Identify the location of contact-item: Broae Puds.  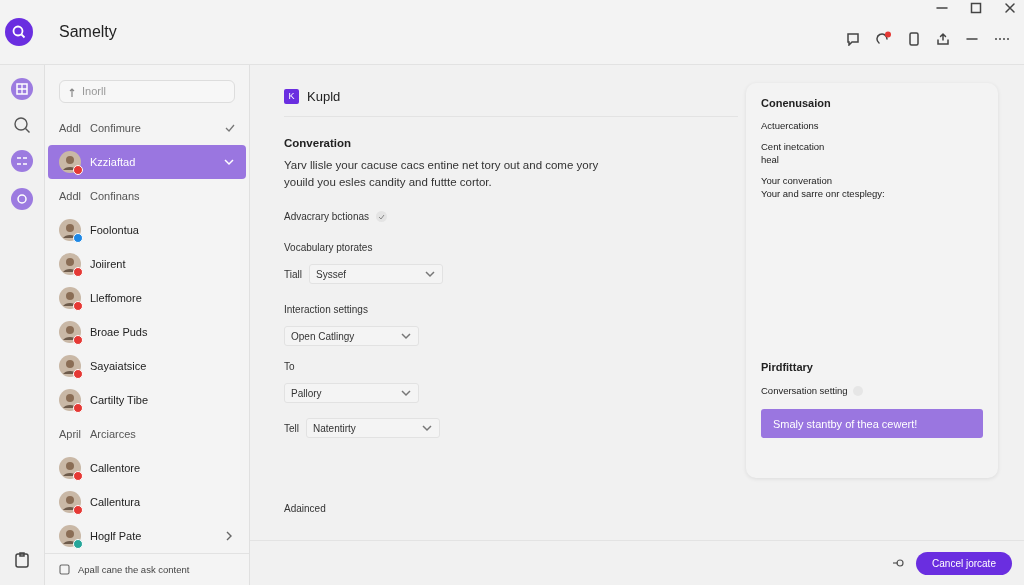
(147, 331).